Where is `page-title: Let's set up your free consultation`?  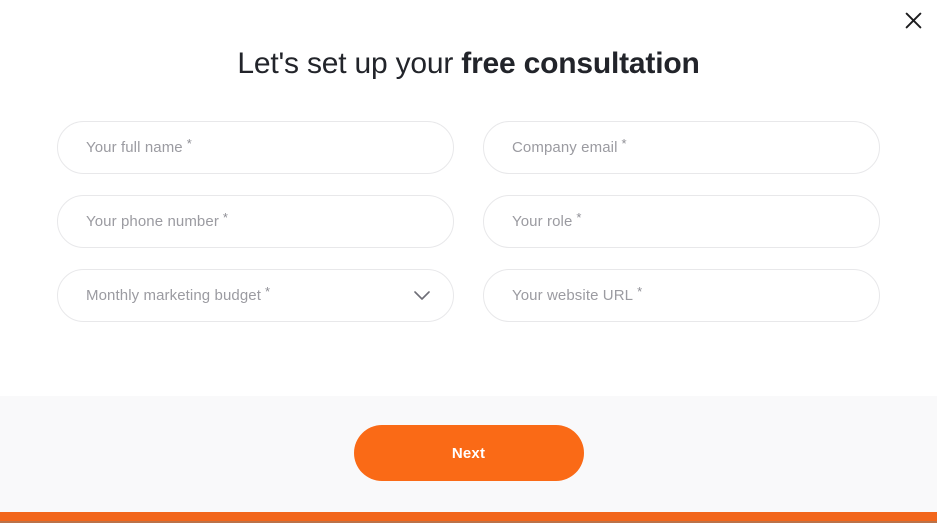 page-title: Let's set up your free consultation is located at coordinates (468, 64).